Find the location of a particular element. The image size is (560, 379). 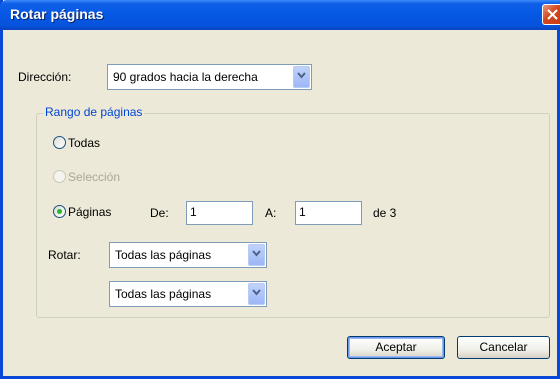

from-label: De: is located at coordinates (159, 213).